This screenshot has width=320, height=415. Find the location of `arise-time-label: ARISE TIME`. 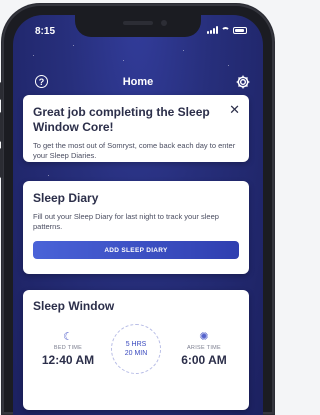

arise-time-label: ARISE TIME is located at coordinates (204, 348).